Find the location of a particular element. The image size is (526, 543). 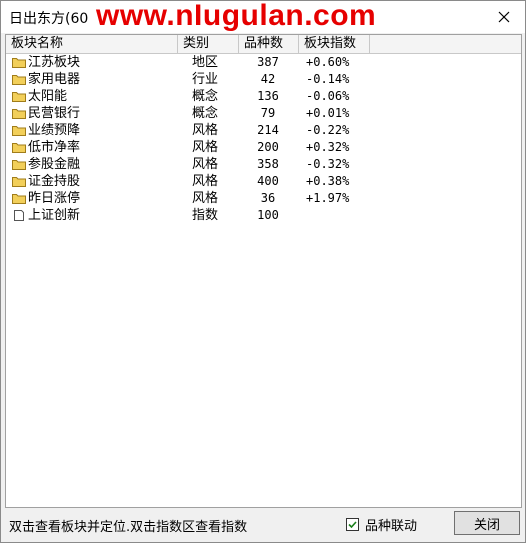

sector-count: 200 is located at coordinates (268, 147).